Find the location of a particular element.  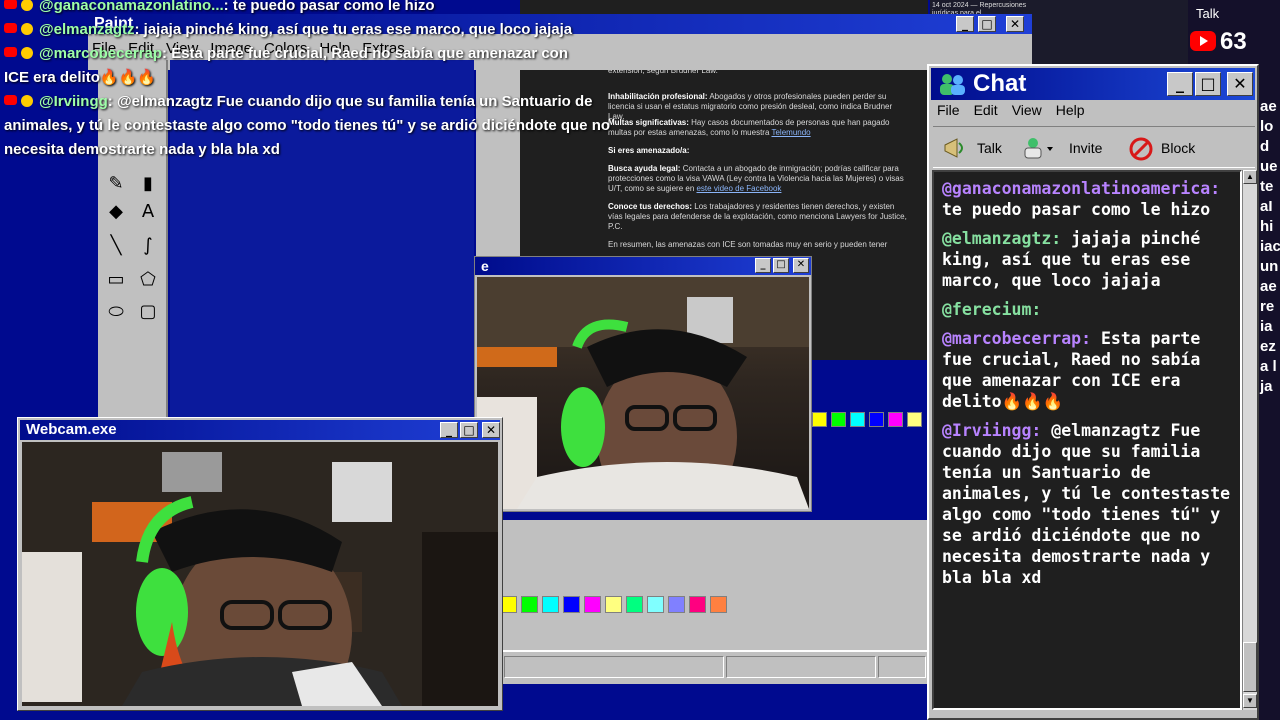

overlay-message: ICE era delito🔥🔥🔥 is located at coordinates (80, 77).